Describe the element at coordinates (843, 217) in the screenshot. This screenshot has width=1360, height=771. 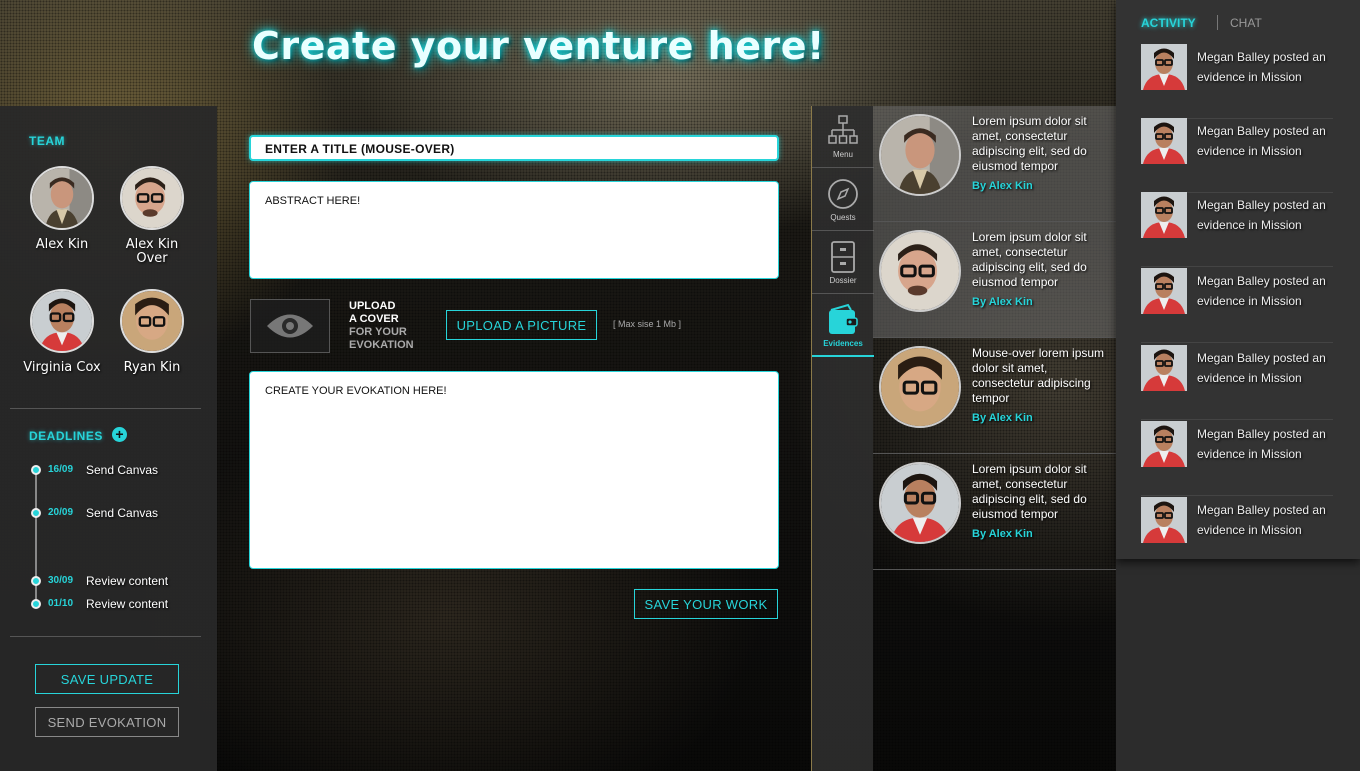
I see `menu-label: Quests` at that location.